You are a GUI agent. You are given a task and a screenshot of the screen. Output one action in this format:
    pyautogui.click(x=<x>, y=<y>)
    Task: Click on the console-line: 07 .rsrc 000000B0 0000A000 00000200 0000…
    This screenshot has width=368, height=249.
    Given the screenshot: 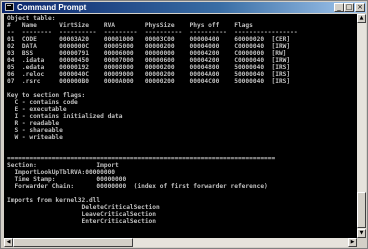 What is the action you would take?
    pyautogui.click(x=149, y=81)
    